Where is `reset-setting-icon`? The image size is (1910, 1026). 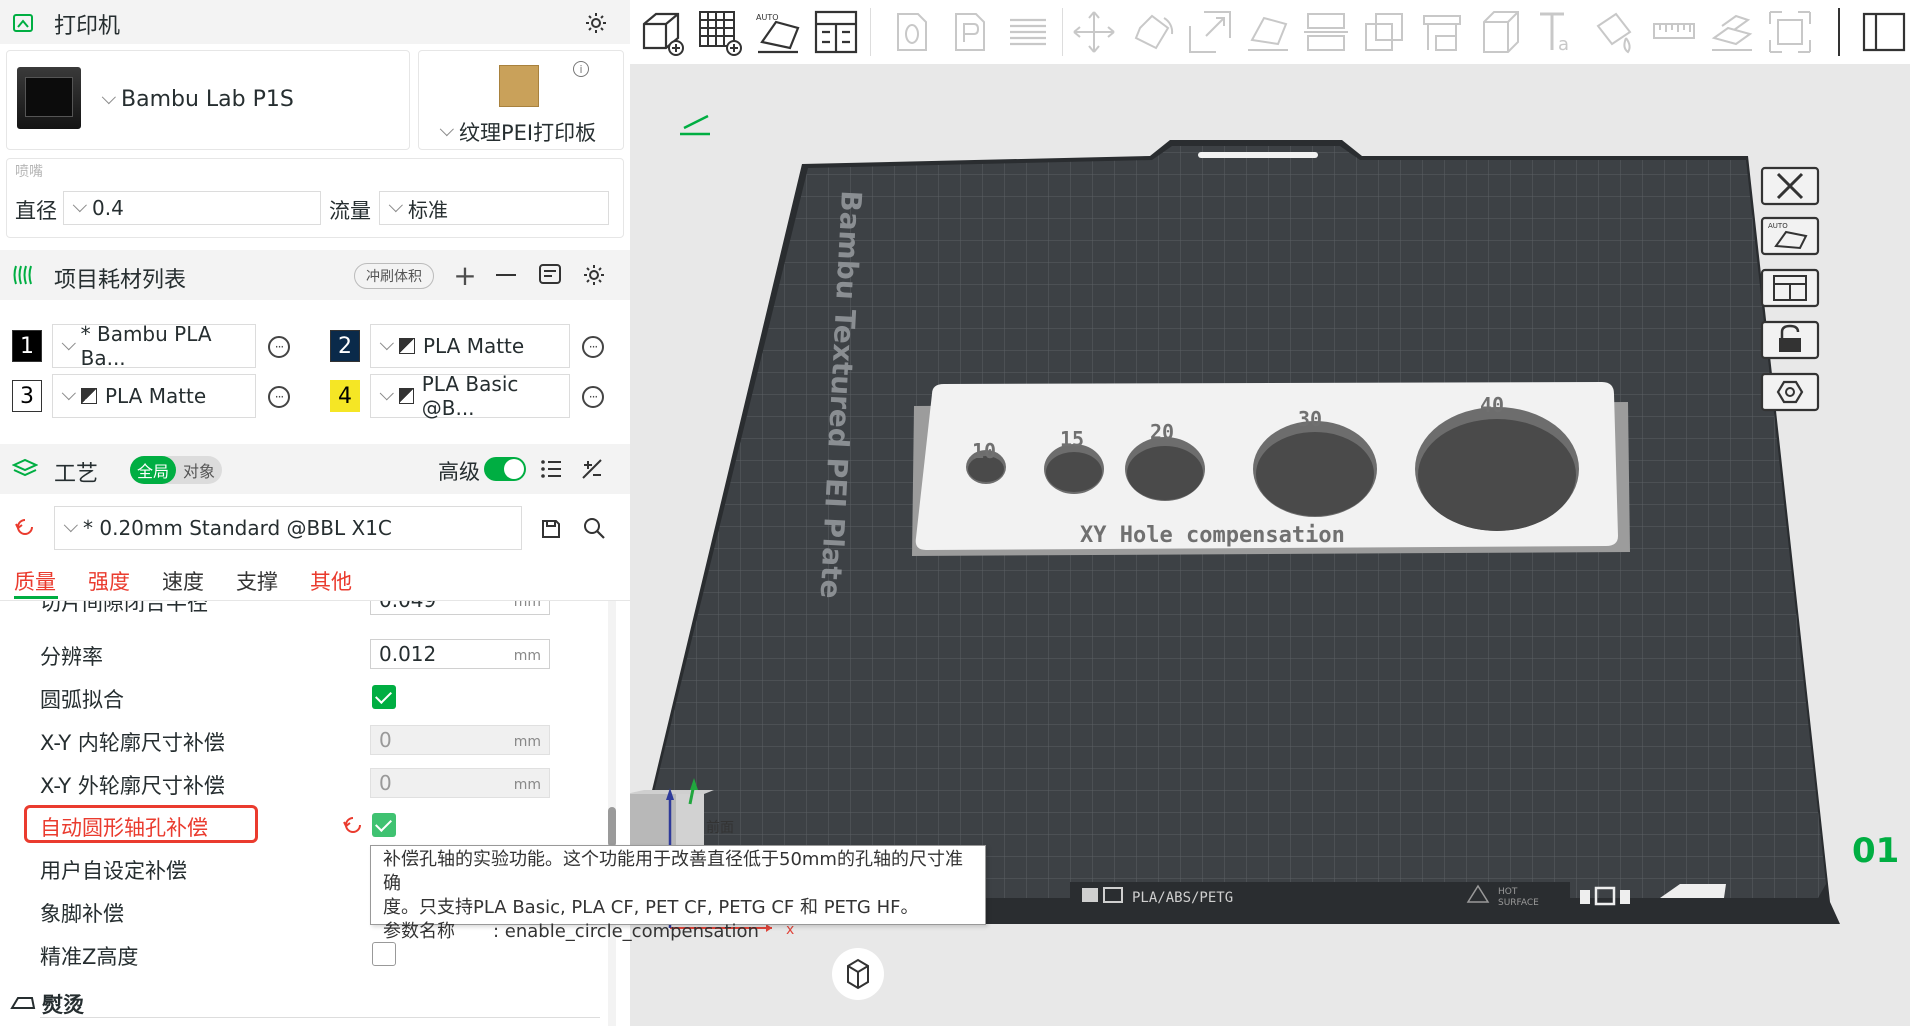
reset-setting-icon is located at coordinates (353, 825).